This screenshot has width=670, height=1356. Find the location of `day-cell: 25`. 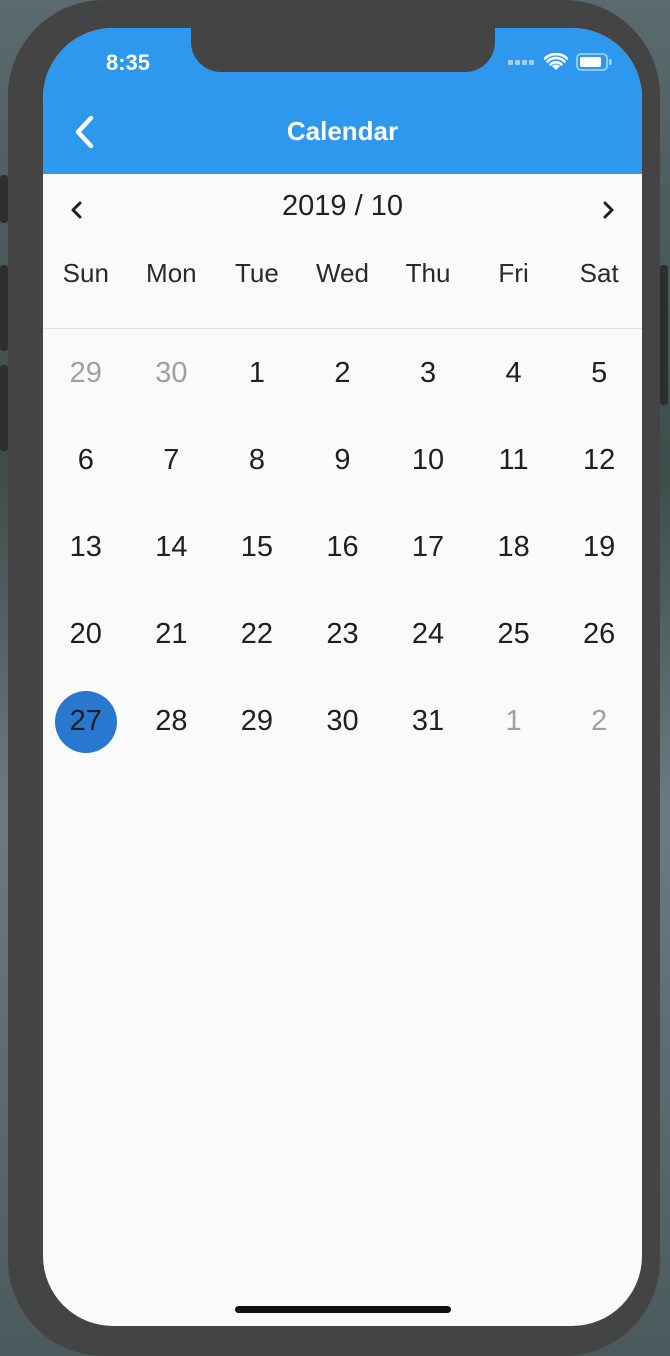

day-cell: 25 is located at coordinates (514, 634).